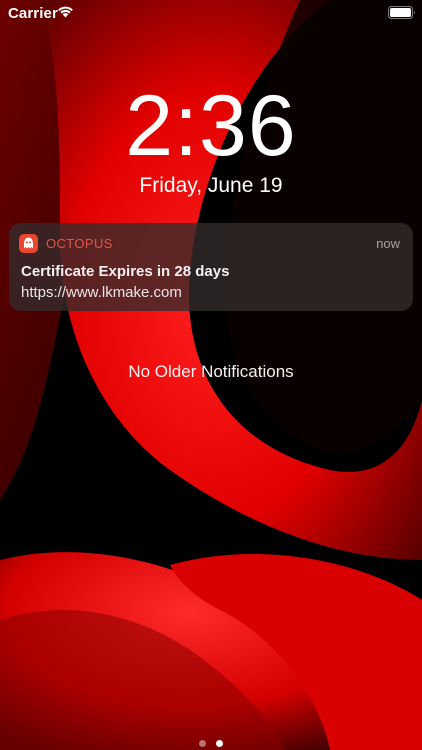 The image size is (422, 750). Describe the element at coordinates (388, 243) in the screenshot. I see `notification-time: now` at that location.